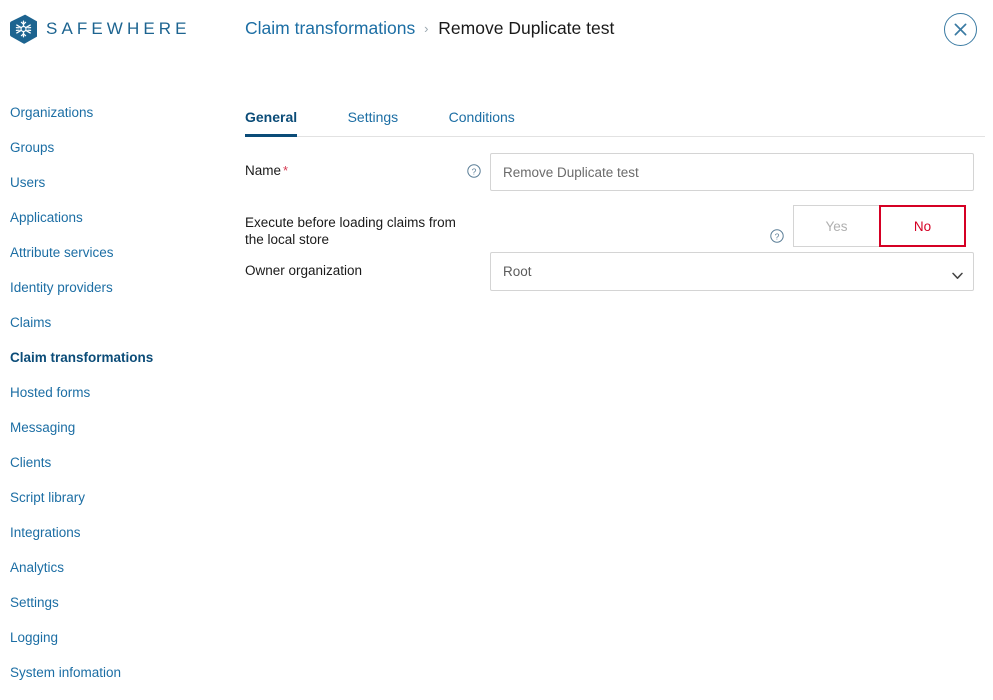 This screenshot has width=993, height=700. Describe the element at coordinates (526, 28) in the screenshot. I see `page-title: Remove Duplicate test` at that location.